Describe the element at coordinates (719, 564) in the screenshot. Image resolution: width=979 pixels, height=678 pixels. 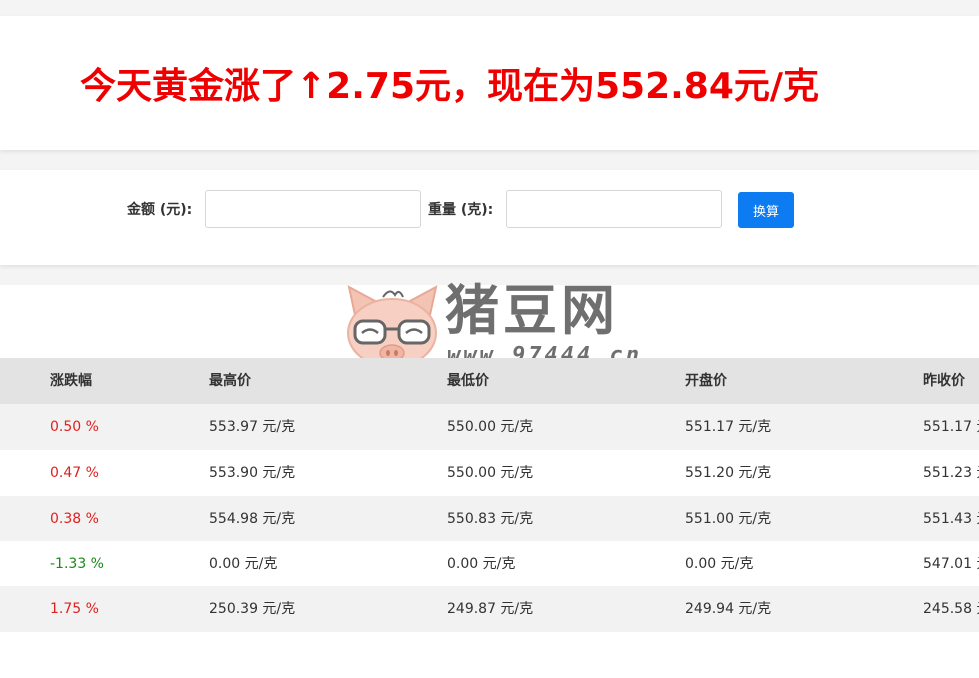
I see `open-cell: 0.00 元/克` at that location.